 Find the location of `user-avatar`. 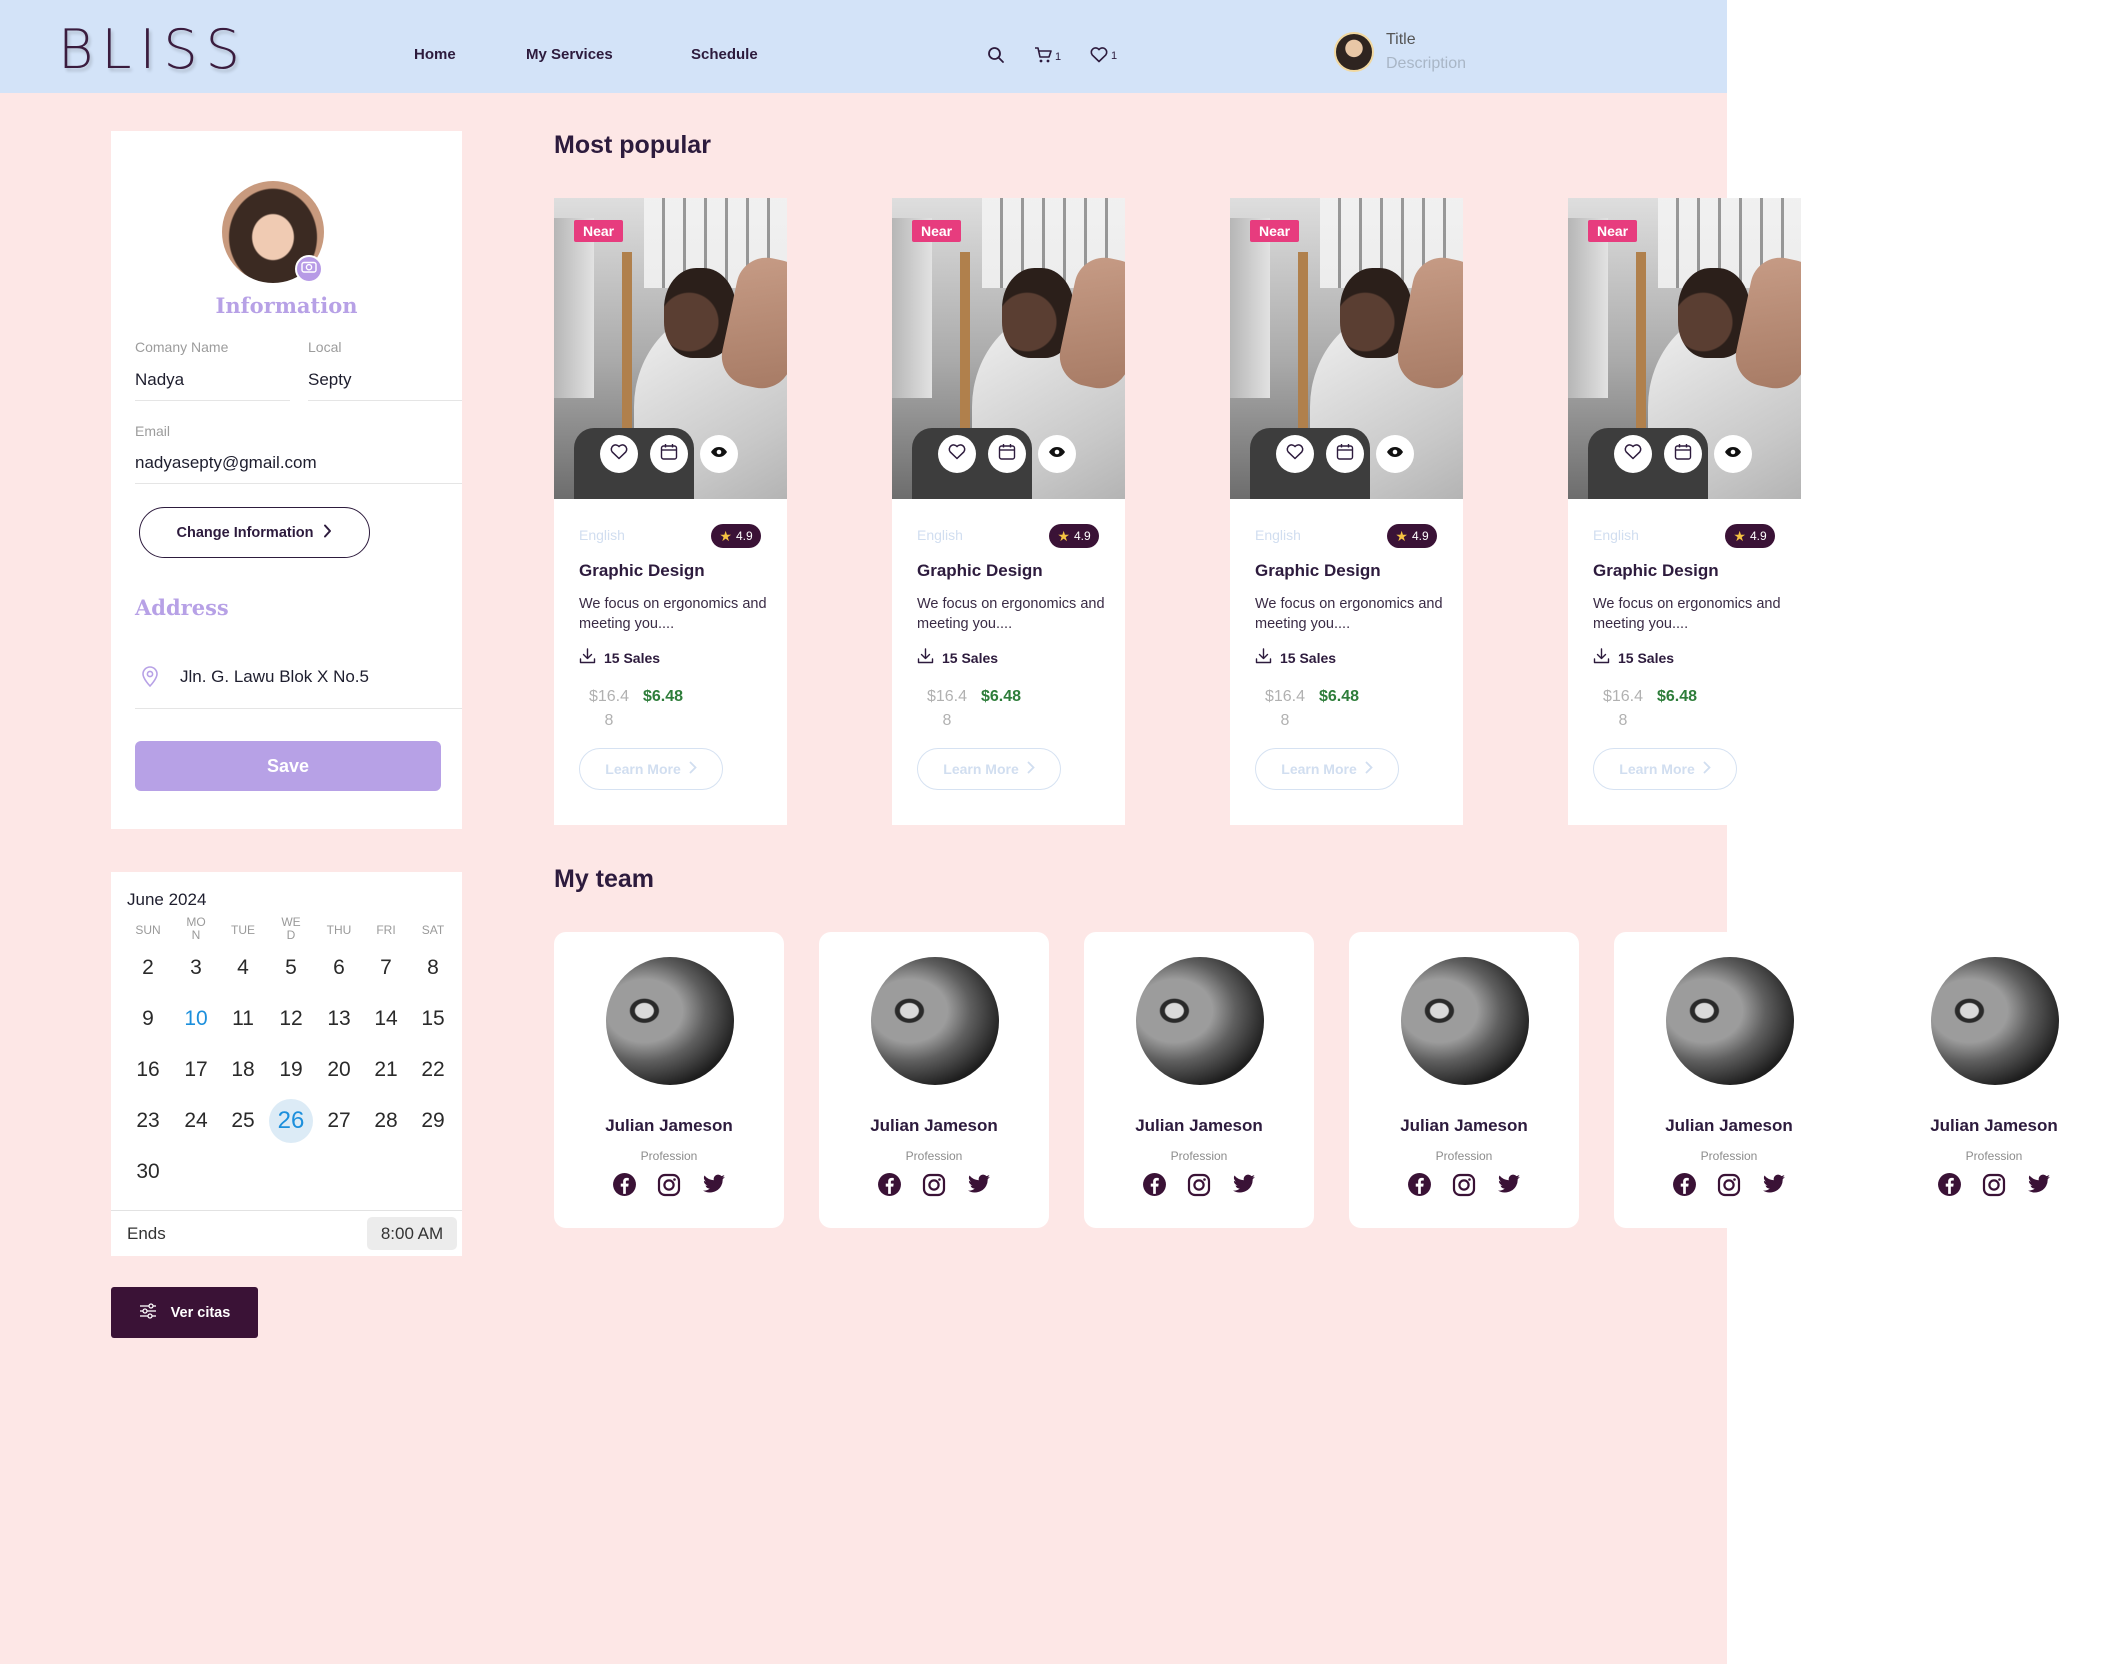

user-avatar is located at coordinates (1354, 52).